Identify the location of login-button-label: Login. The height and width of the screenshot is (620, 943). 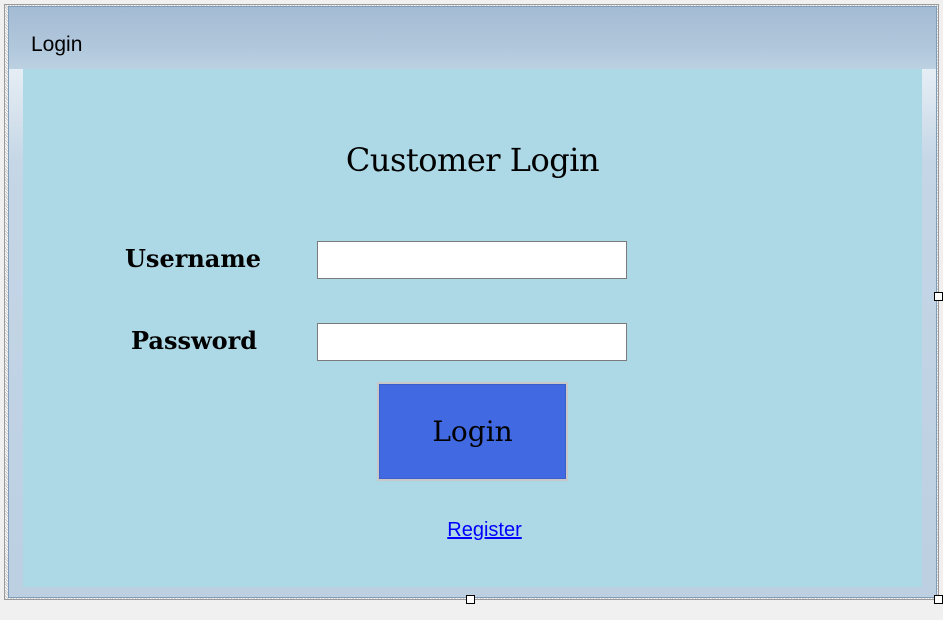
(472, 431).